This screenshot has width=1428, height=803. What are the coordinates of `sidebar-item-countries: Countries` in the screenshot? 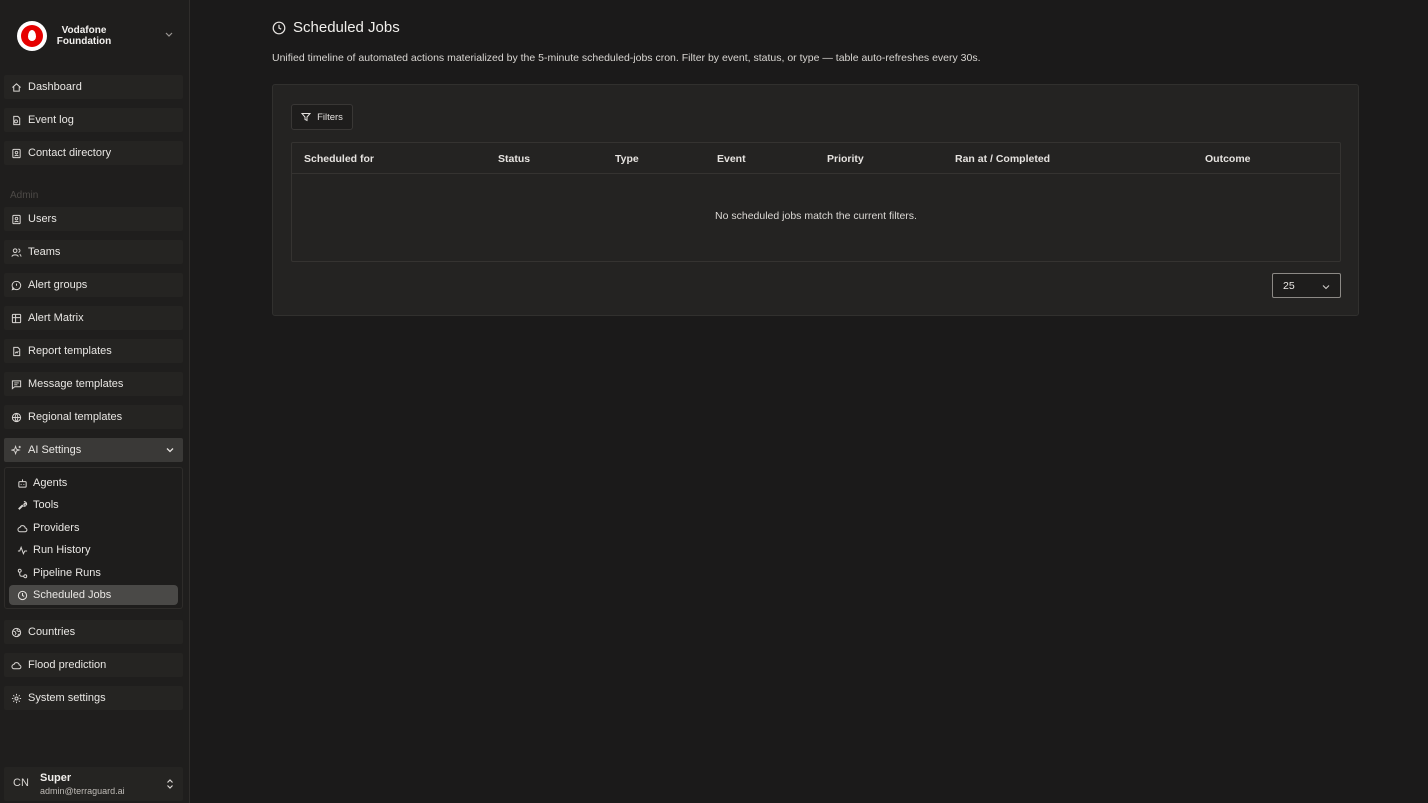 It's located at (93, 632).